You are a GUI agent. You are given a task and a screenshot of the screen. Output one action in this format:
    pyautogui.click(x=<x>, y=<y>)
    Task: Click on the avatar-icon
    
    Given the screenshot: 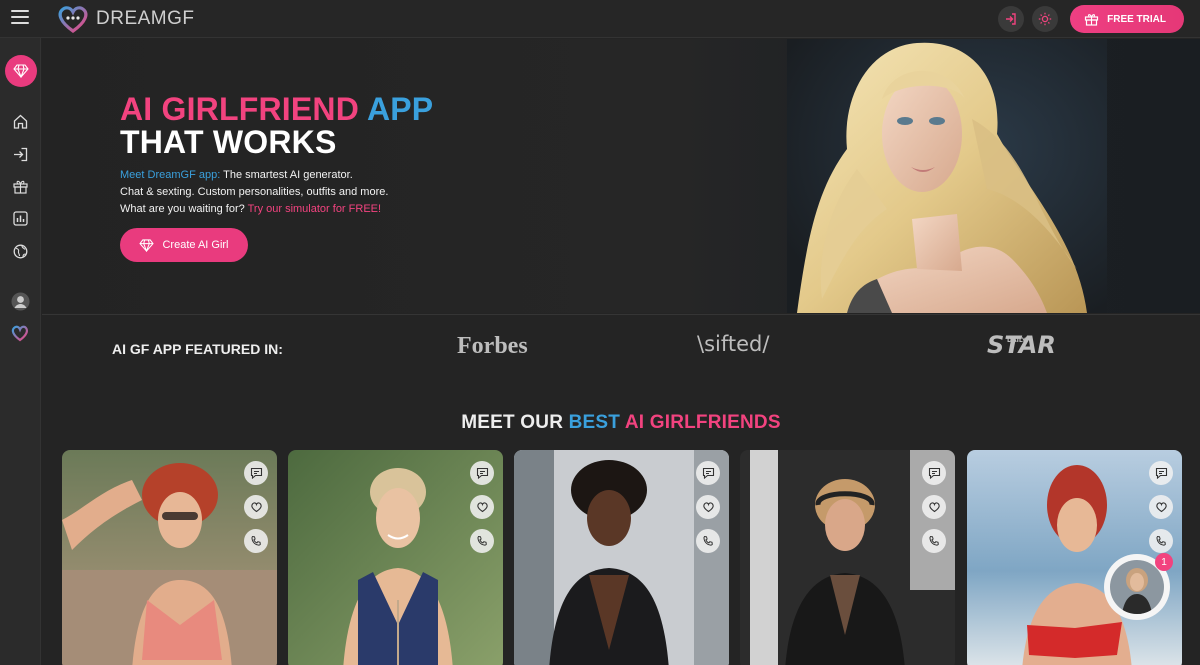 What is the action you would take?
    pyautogui.click(x=20, y=301)
    